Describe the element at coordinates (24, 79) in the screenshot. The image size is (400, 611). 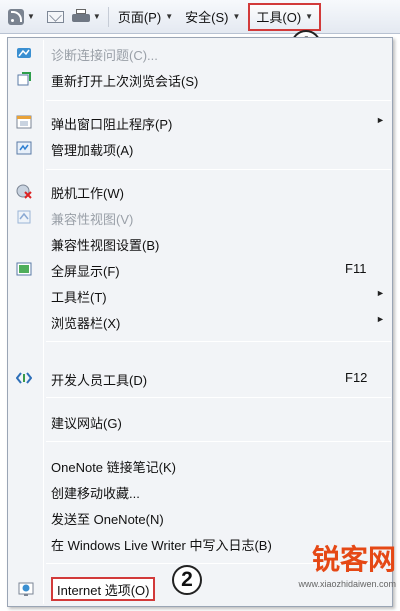
I see `reopen-session-icon` at that location.